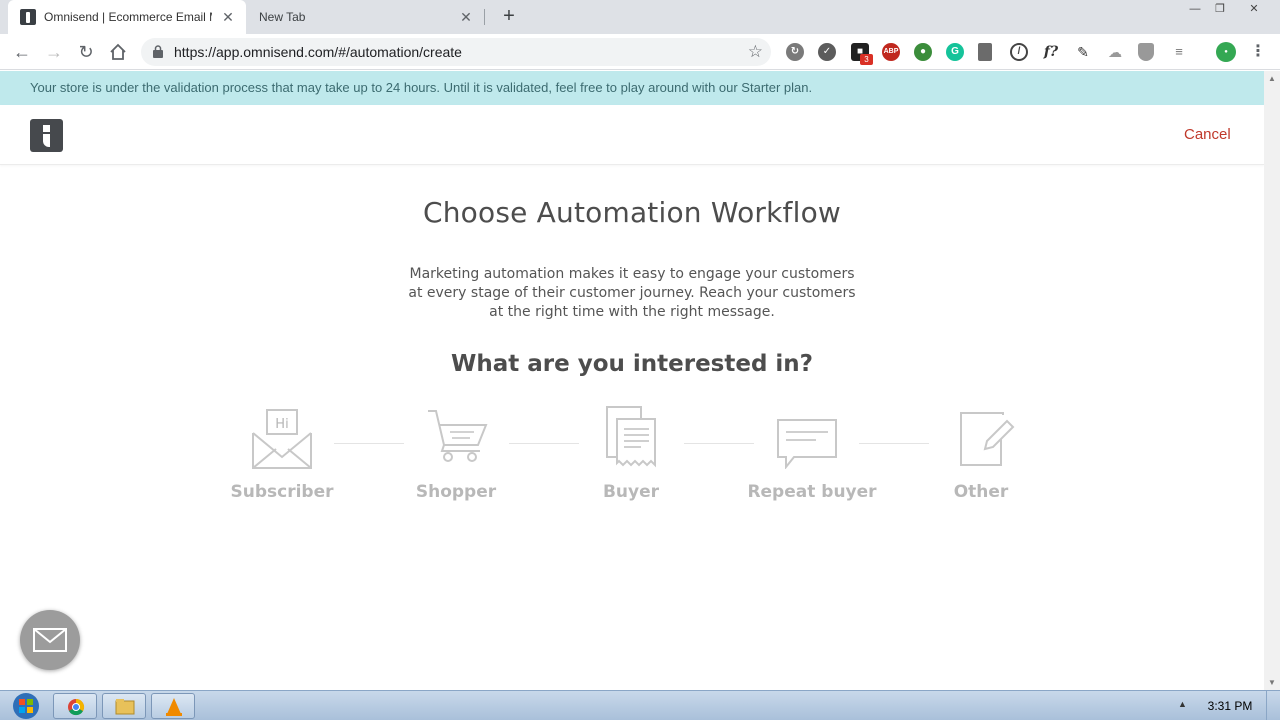  Describe the element at coordinates (1226, 52) in the screenshot. I see `profile-icon: ●` at that location.